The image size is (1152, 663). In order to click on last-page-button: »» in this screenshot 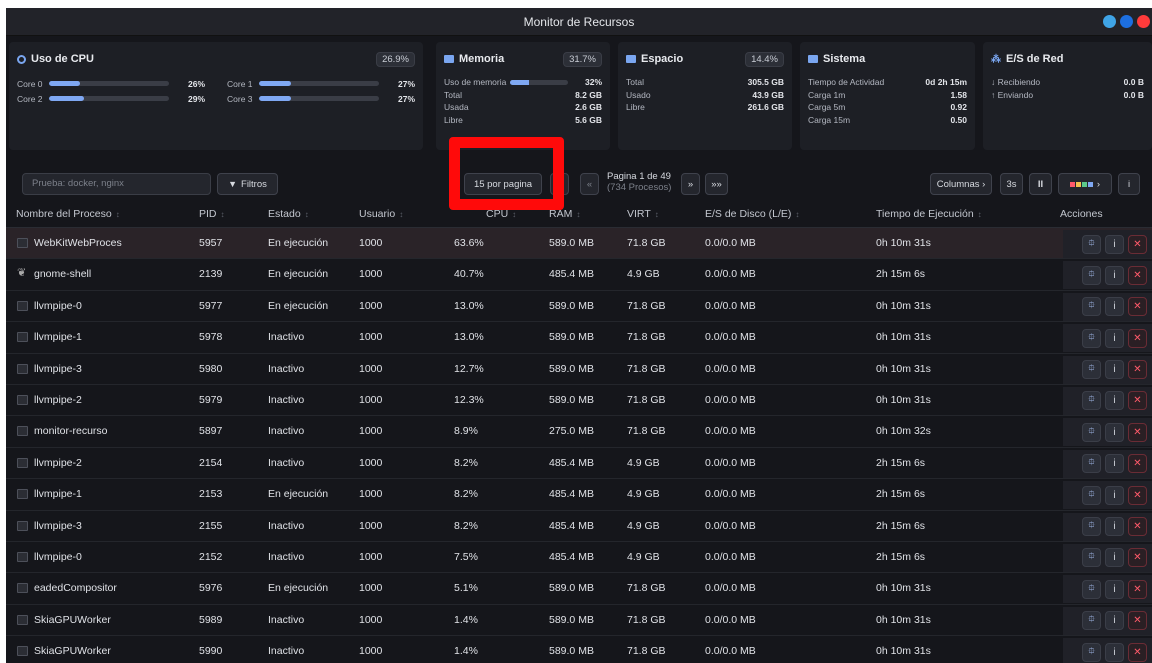, I will do `click(716, 184)`.